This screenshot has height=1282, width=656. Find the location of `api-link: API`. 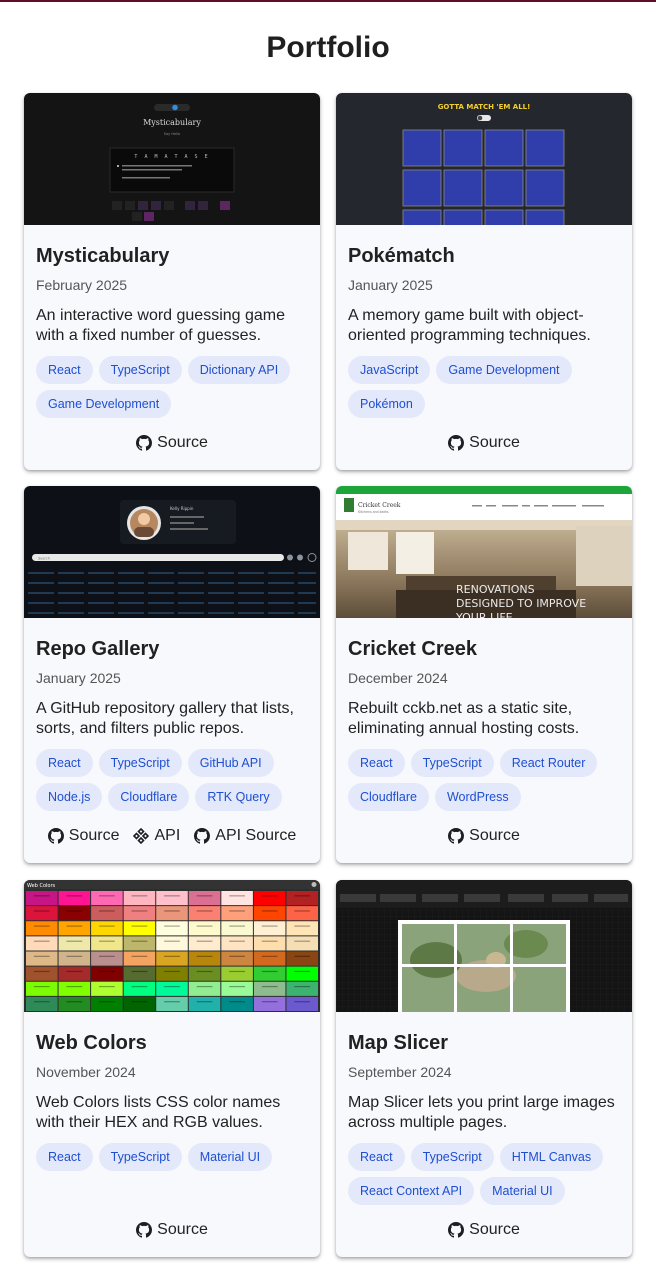

api-link: API is located at coordinates (156, 836).